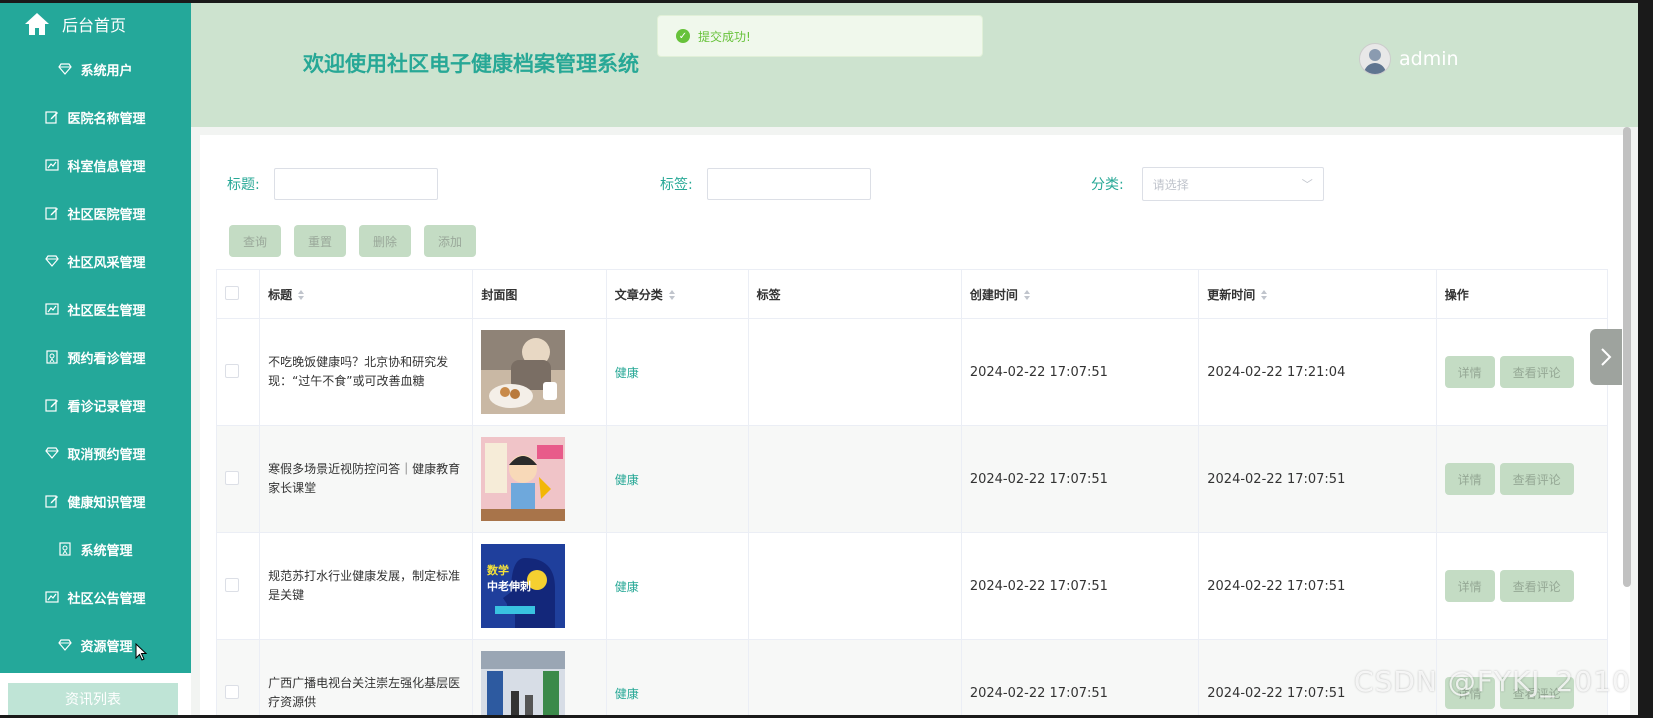 This screenshot has width=1653, height=718. Describe the element at coordinates (509, 586) in the screenshot. I see `svg-text: 中老伸刺` at that location.